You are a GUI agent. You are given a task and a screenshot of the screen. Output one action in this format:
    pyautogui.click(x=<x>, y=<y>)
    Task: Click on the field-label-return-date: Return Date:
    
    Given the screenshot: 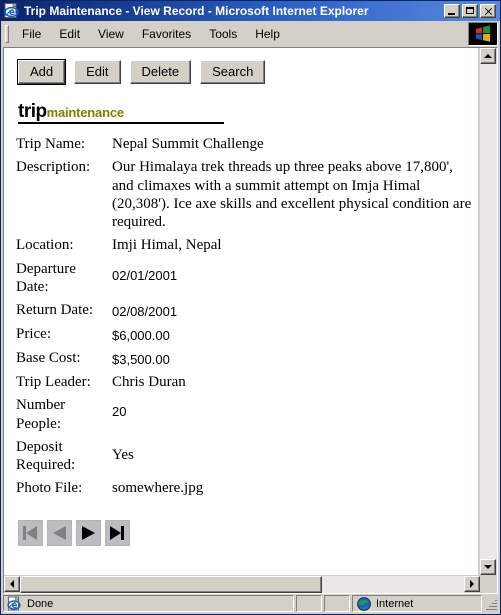 What is the action you would take?
    pyautogui.click(x=55, y=310)
    